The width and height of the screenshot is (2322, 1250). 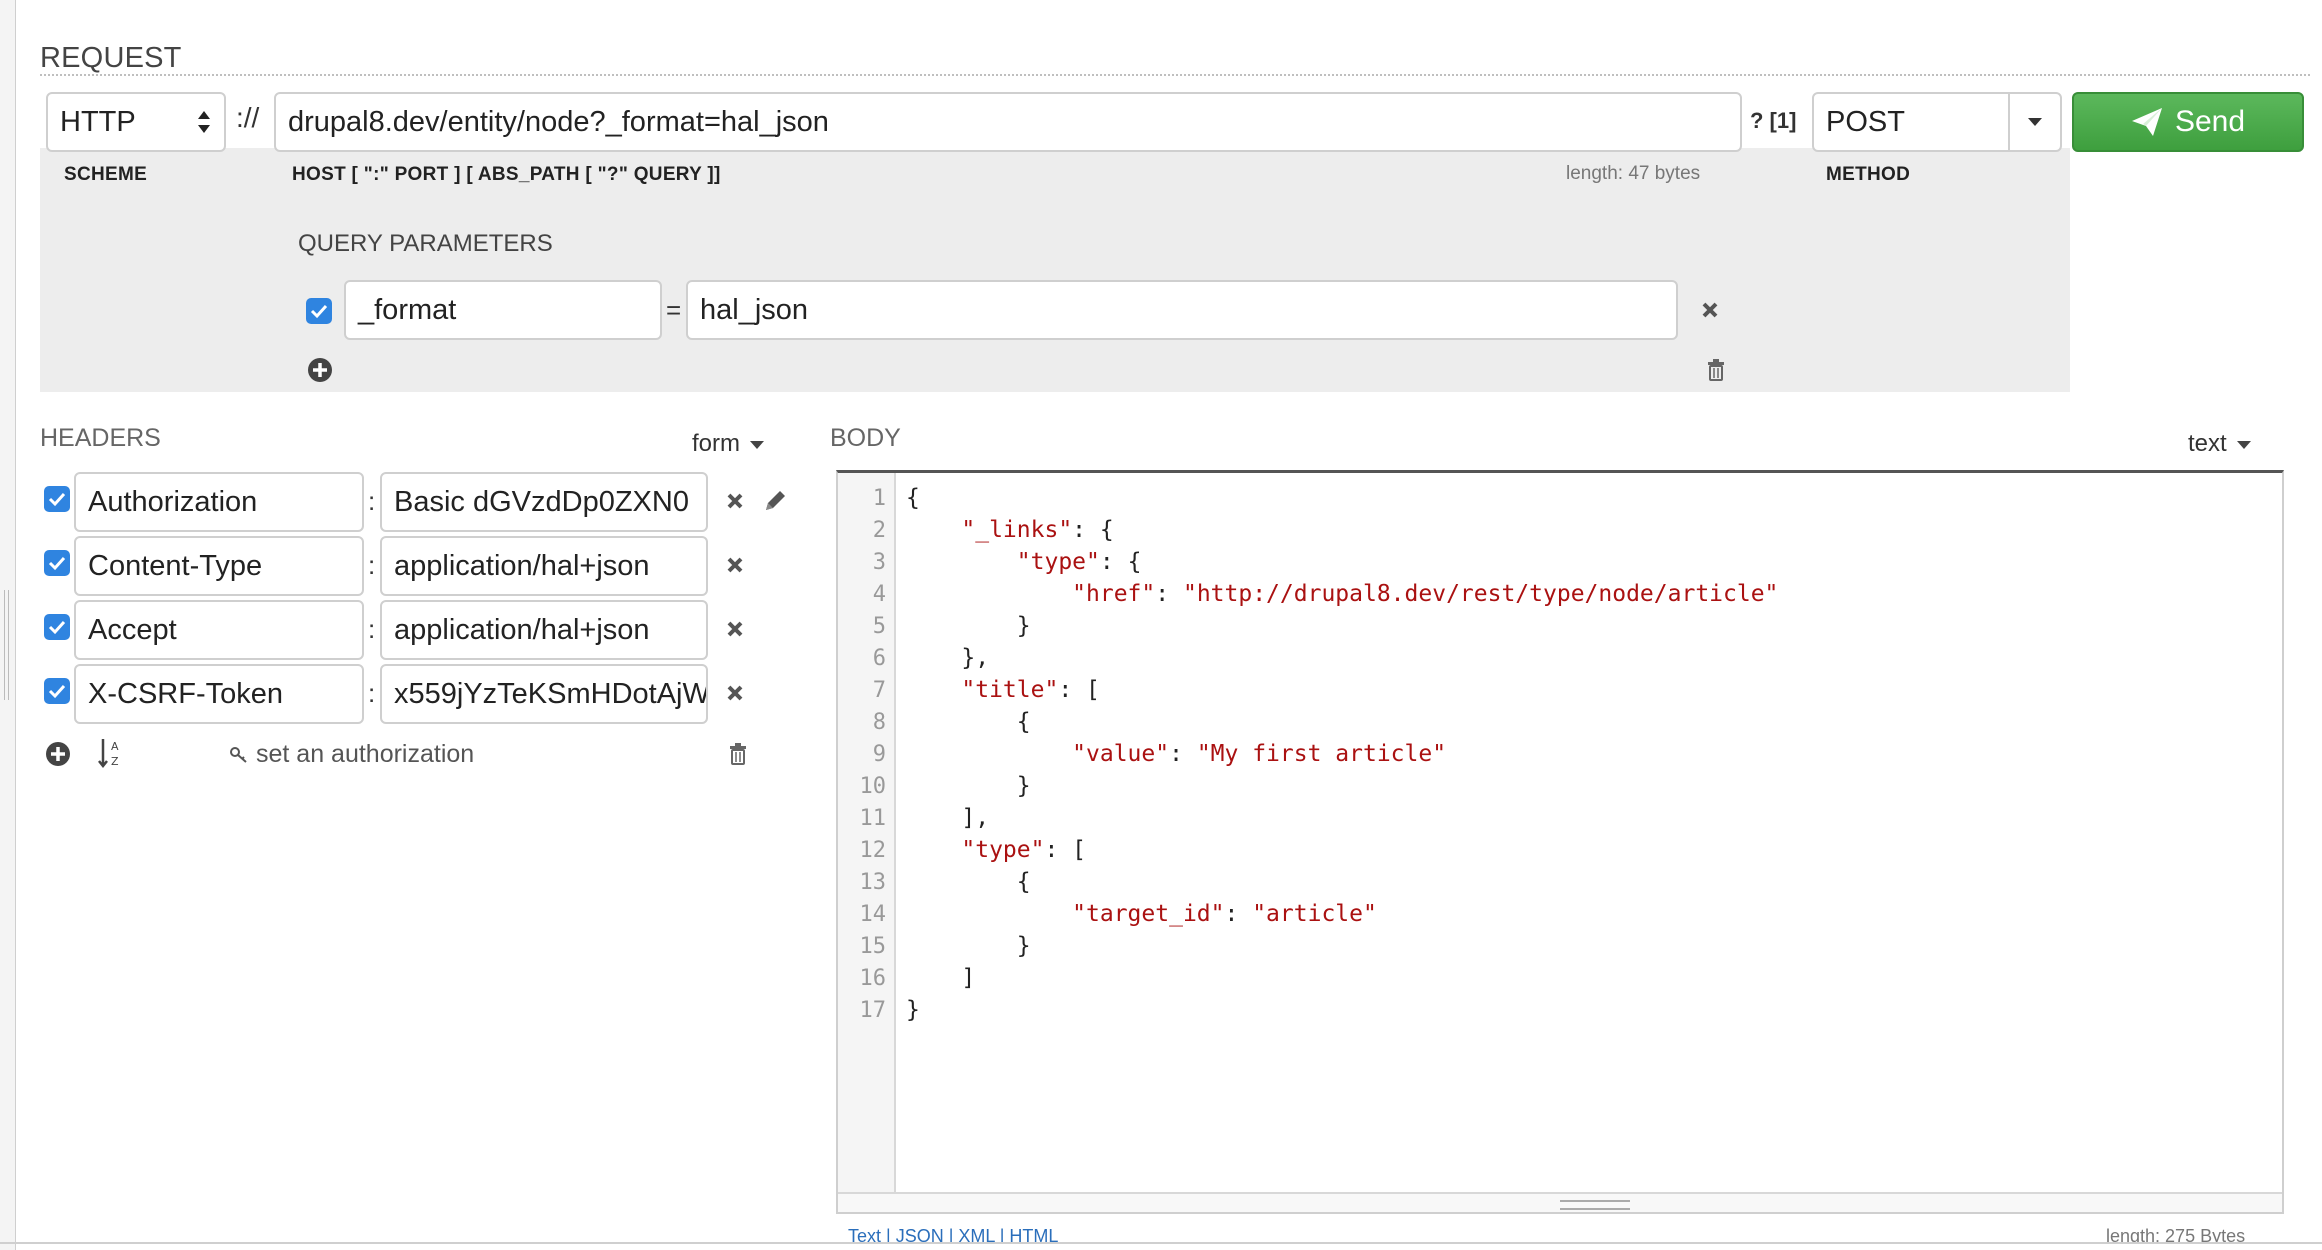 What do you see at coordinates (1030, 690) in the screenshot?
I see `code-line: "title": [` at bounding box center [1030, 690].